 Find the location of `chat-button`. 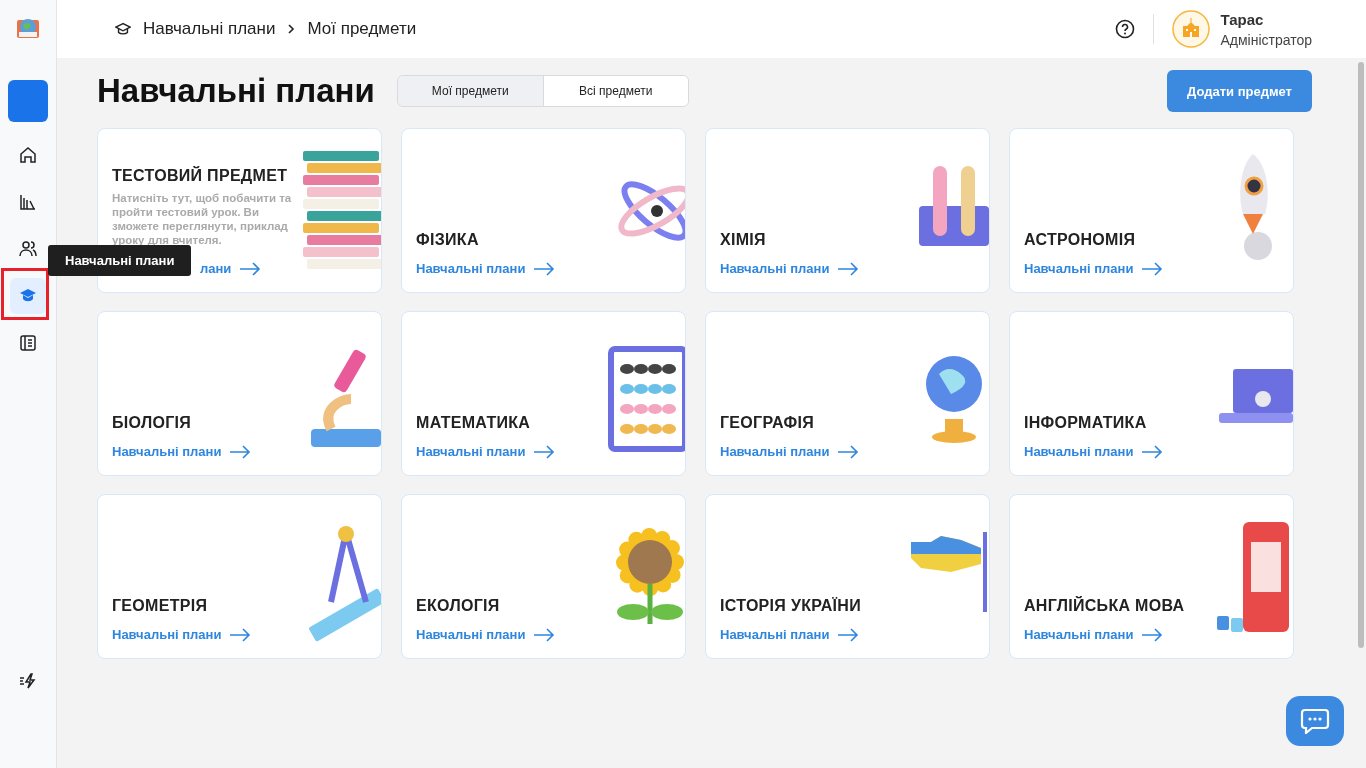

chat-button is located at coordinates (1315, 721).